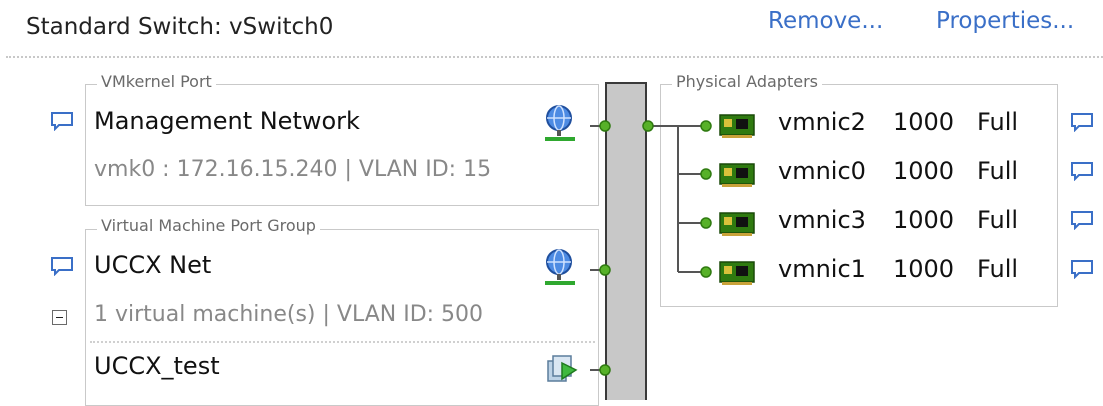 This screenshot has width=1103, height=406. I want to click on adapter-name: vmnic2, so click(822, 122).